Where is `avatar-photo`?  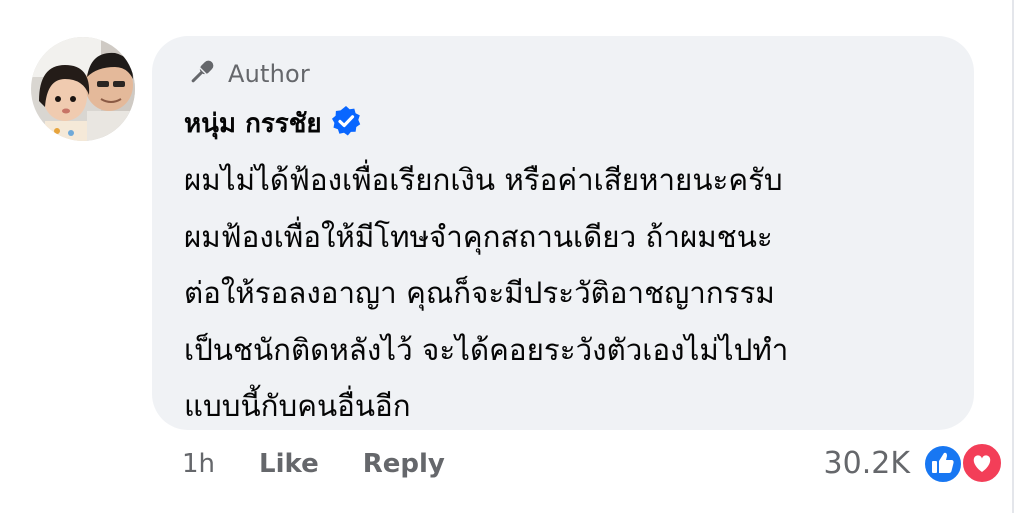
avatar-photo is located at coordinates (83, 89).